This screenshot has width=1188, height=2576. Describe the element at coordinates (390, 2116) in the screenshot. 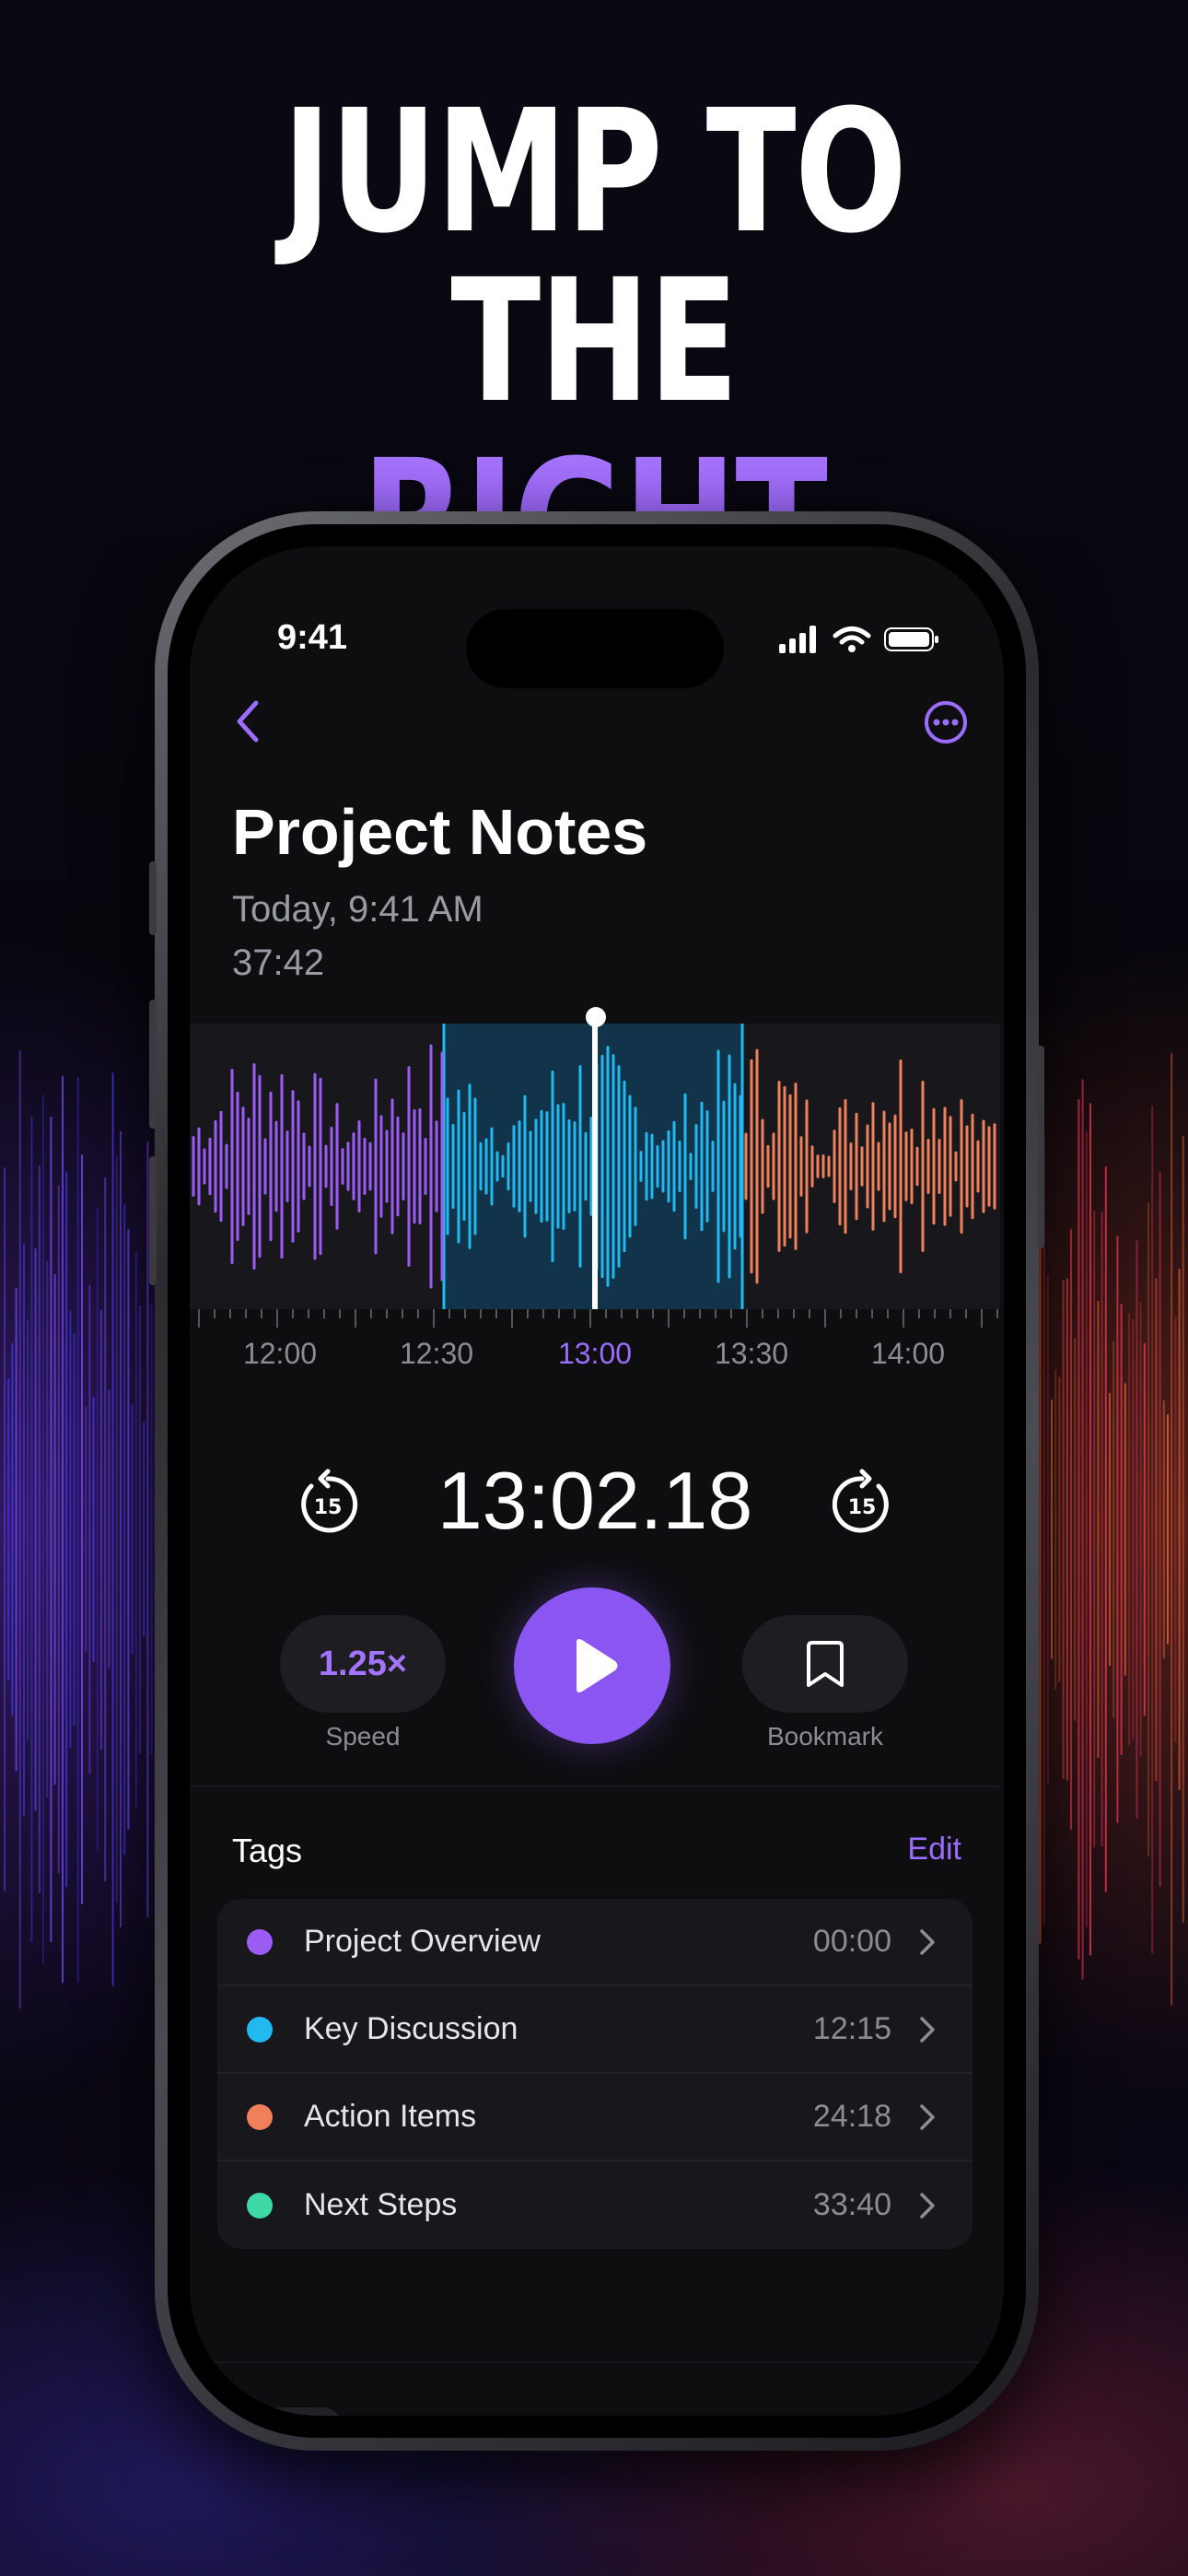

I see `tag-name: Action Items` at that location.